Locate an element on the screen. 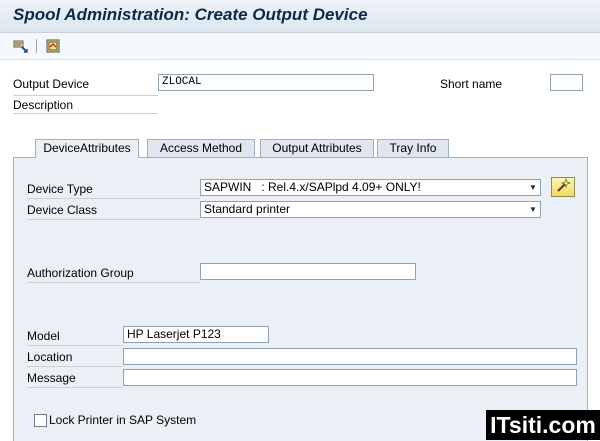 The height and width of the screenshot is (441, 600). watermark-text: ITsiti.com is located at coordinates (543, 424).